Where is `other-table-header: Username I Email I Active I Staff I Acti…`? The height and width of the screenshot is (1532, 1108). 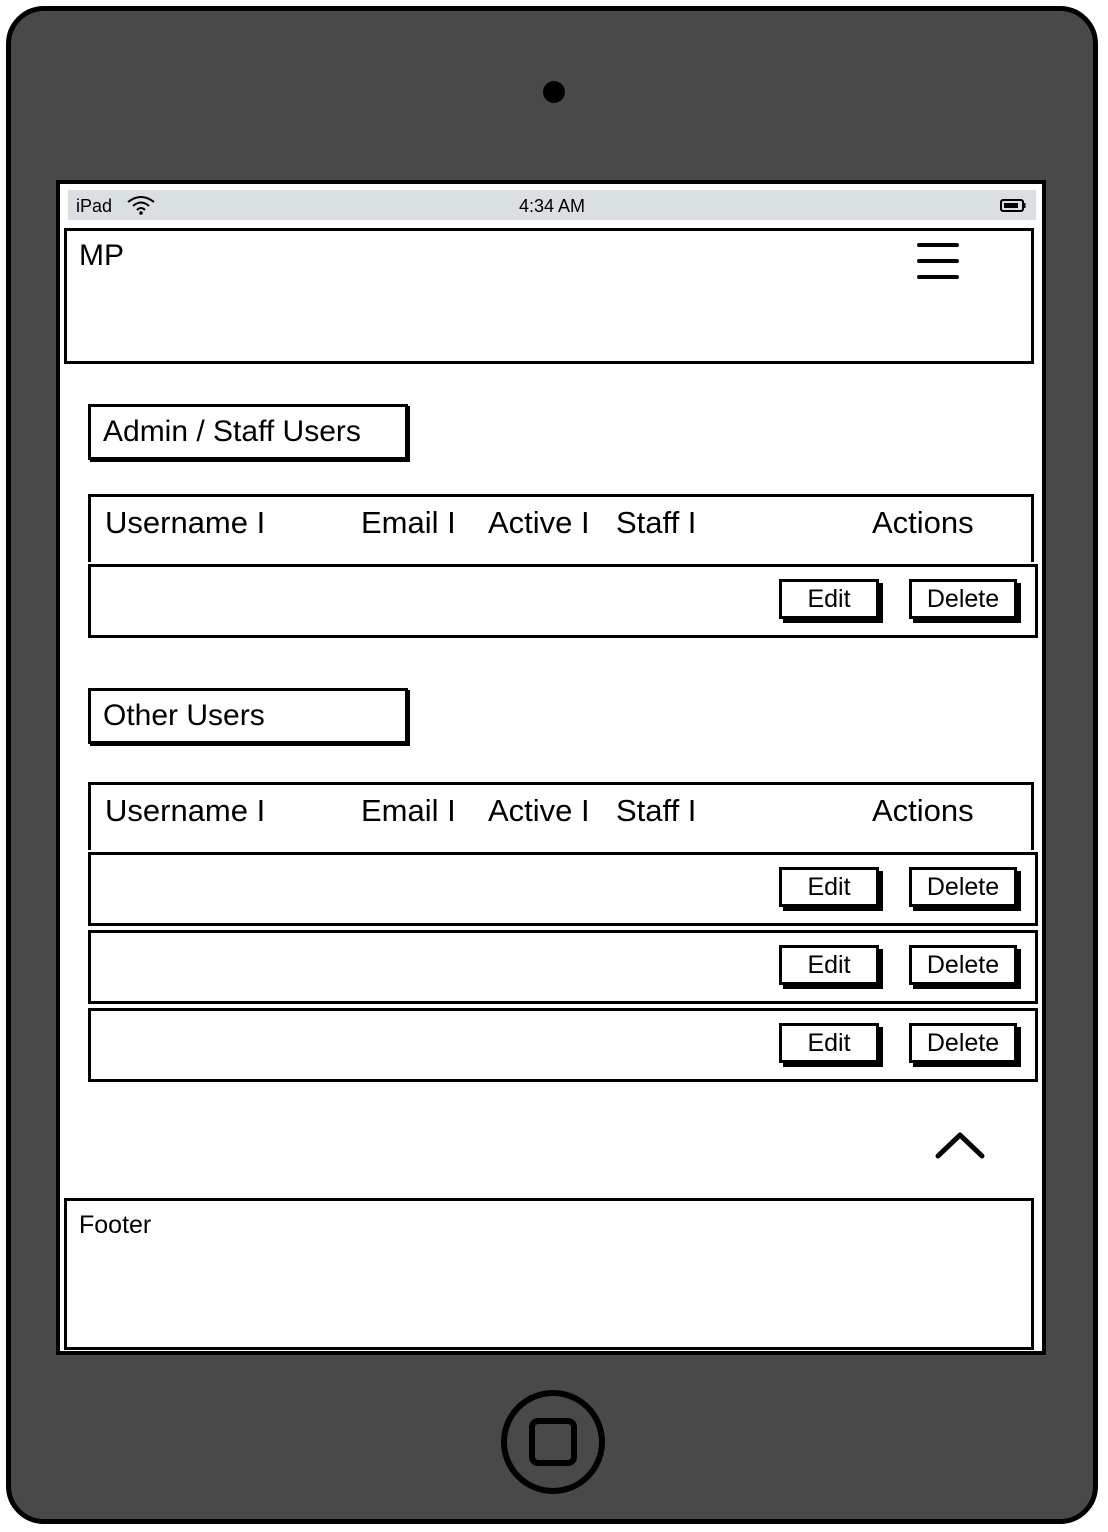 other-table-header: Username I Email I Active I Staff I Acti… is located at coordinates (561, 816).